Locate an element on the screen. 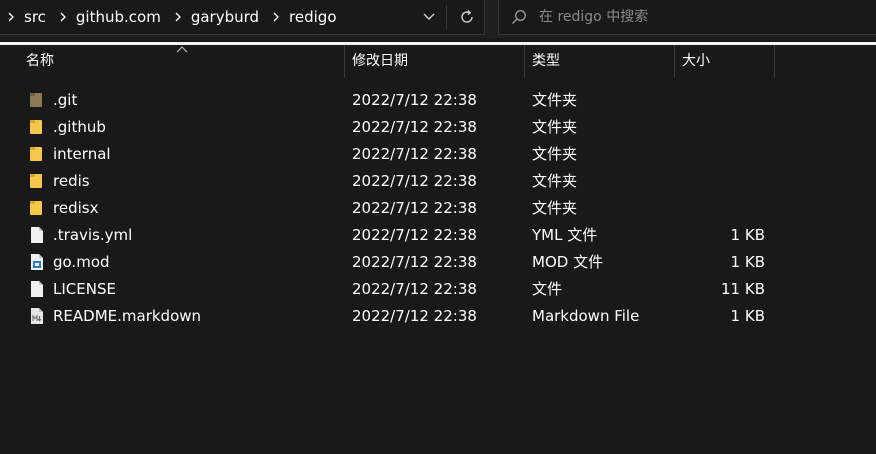 The image size is (876, 454). file-name: .travis.yml is located at coordinates (93, 235).